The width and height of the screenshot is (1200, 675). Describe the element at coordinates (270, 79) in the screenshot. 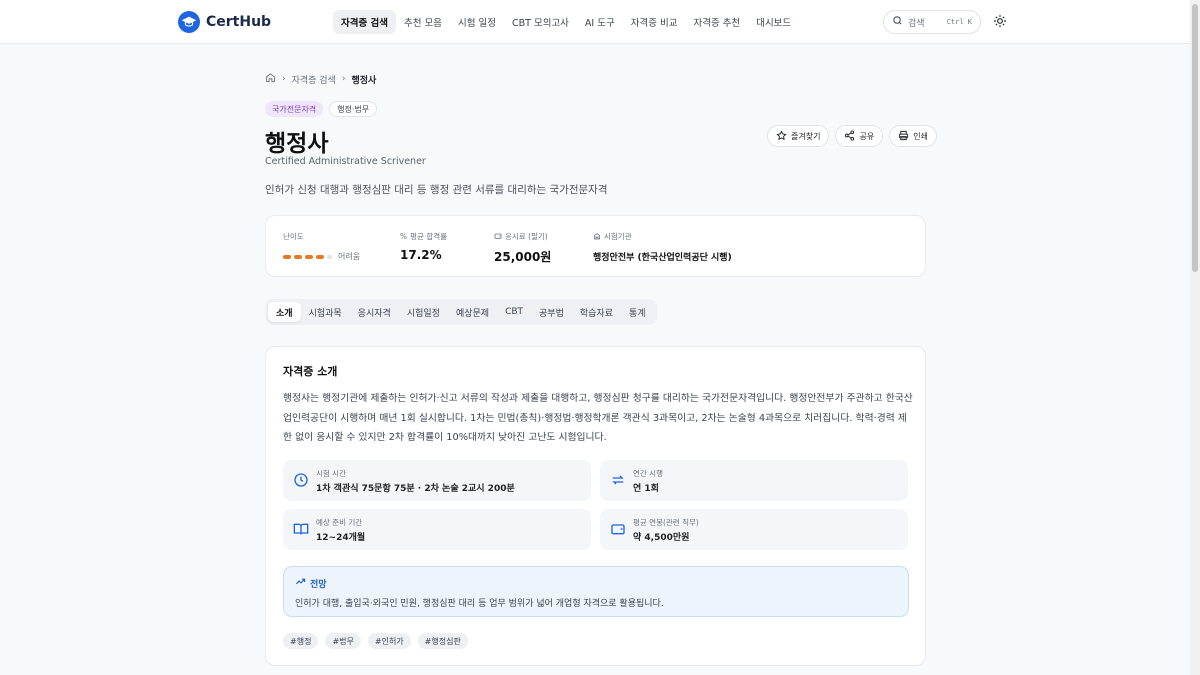

I see `home-icon` at that location.